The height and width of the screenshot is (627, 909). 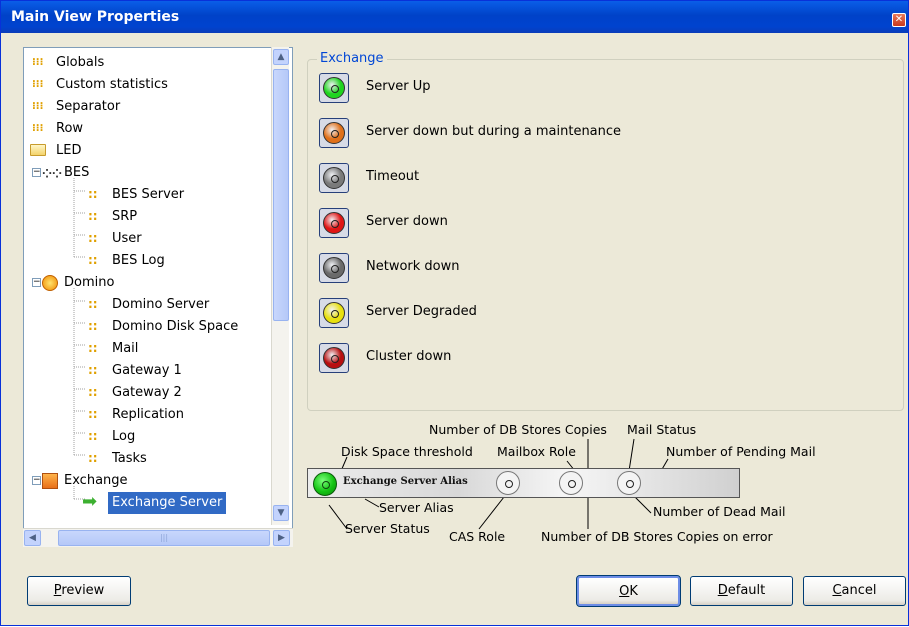 I want to click on preview-status-led, so click(x=325, y=484).